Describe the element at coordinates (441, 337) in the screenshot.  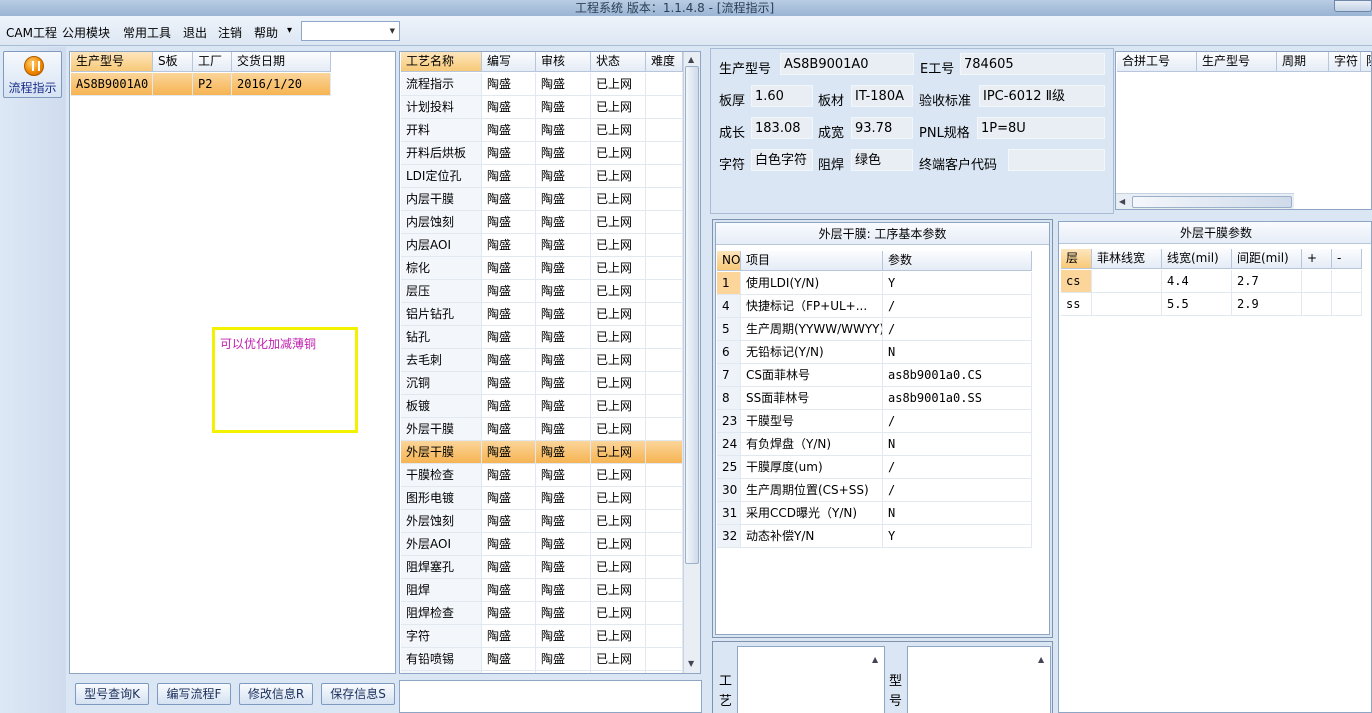
I see `process-table-cell: 钻孔` at that location.